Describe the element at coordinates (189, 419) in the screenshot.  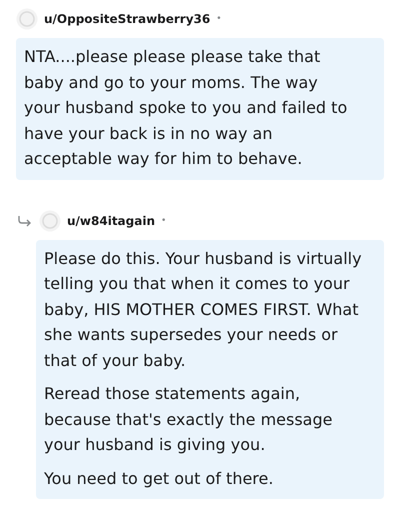
I see `comment-text: Reread those statements again, because that's exactly the message your husband is giving you.` at that location.